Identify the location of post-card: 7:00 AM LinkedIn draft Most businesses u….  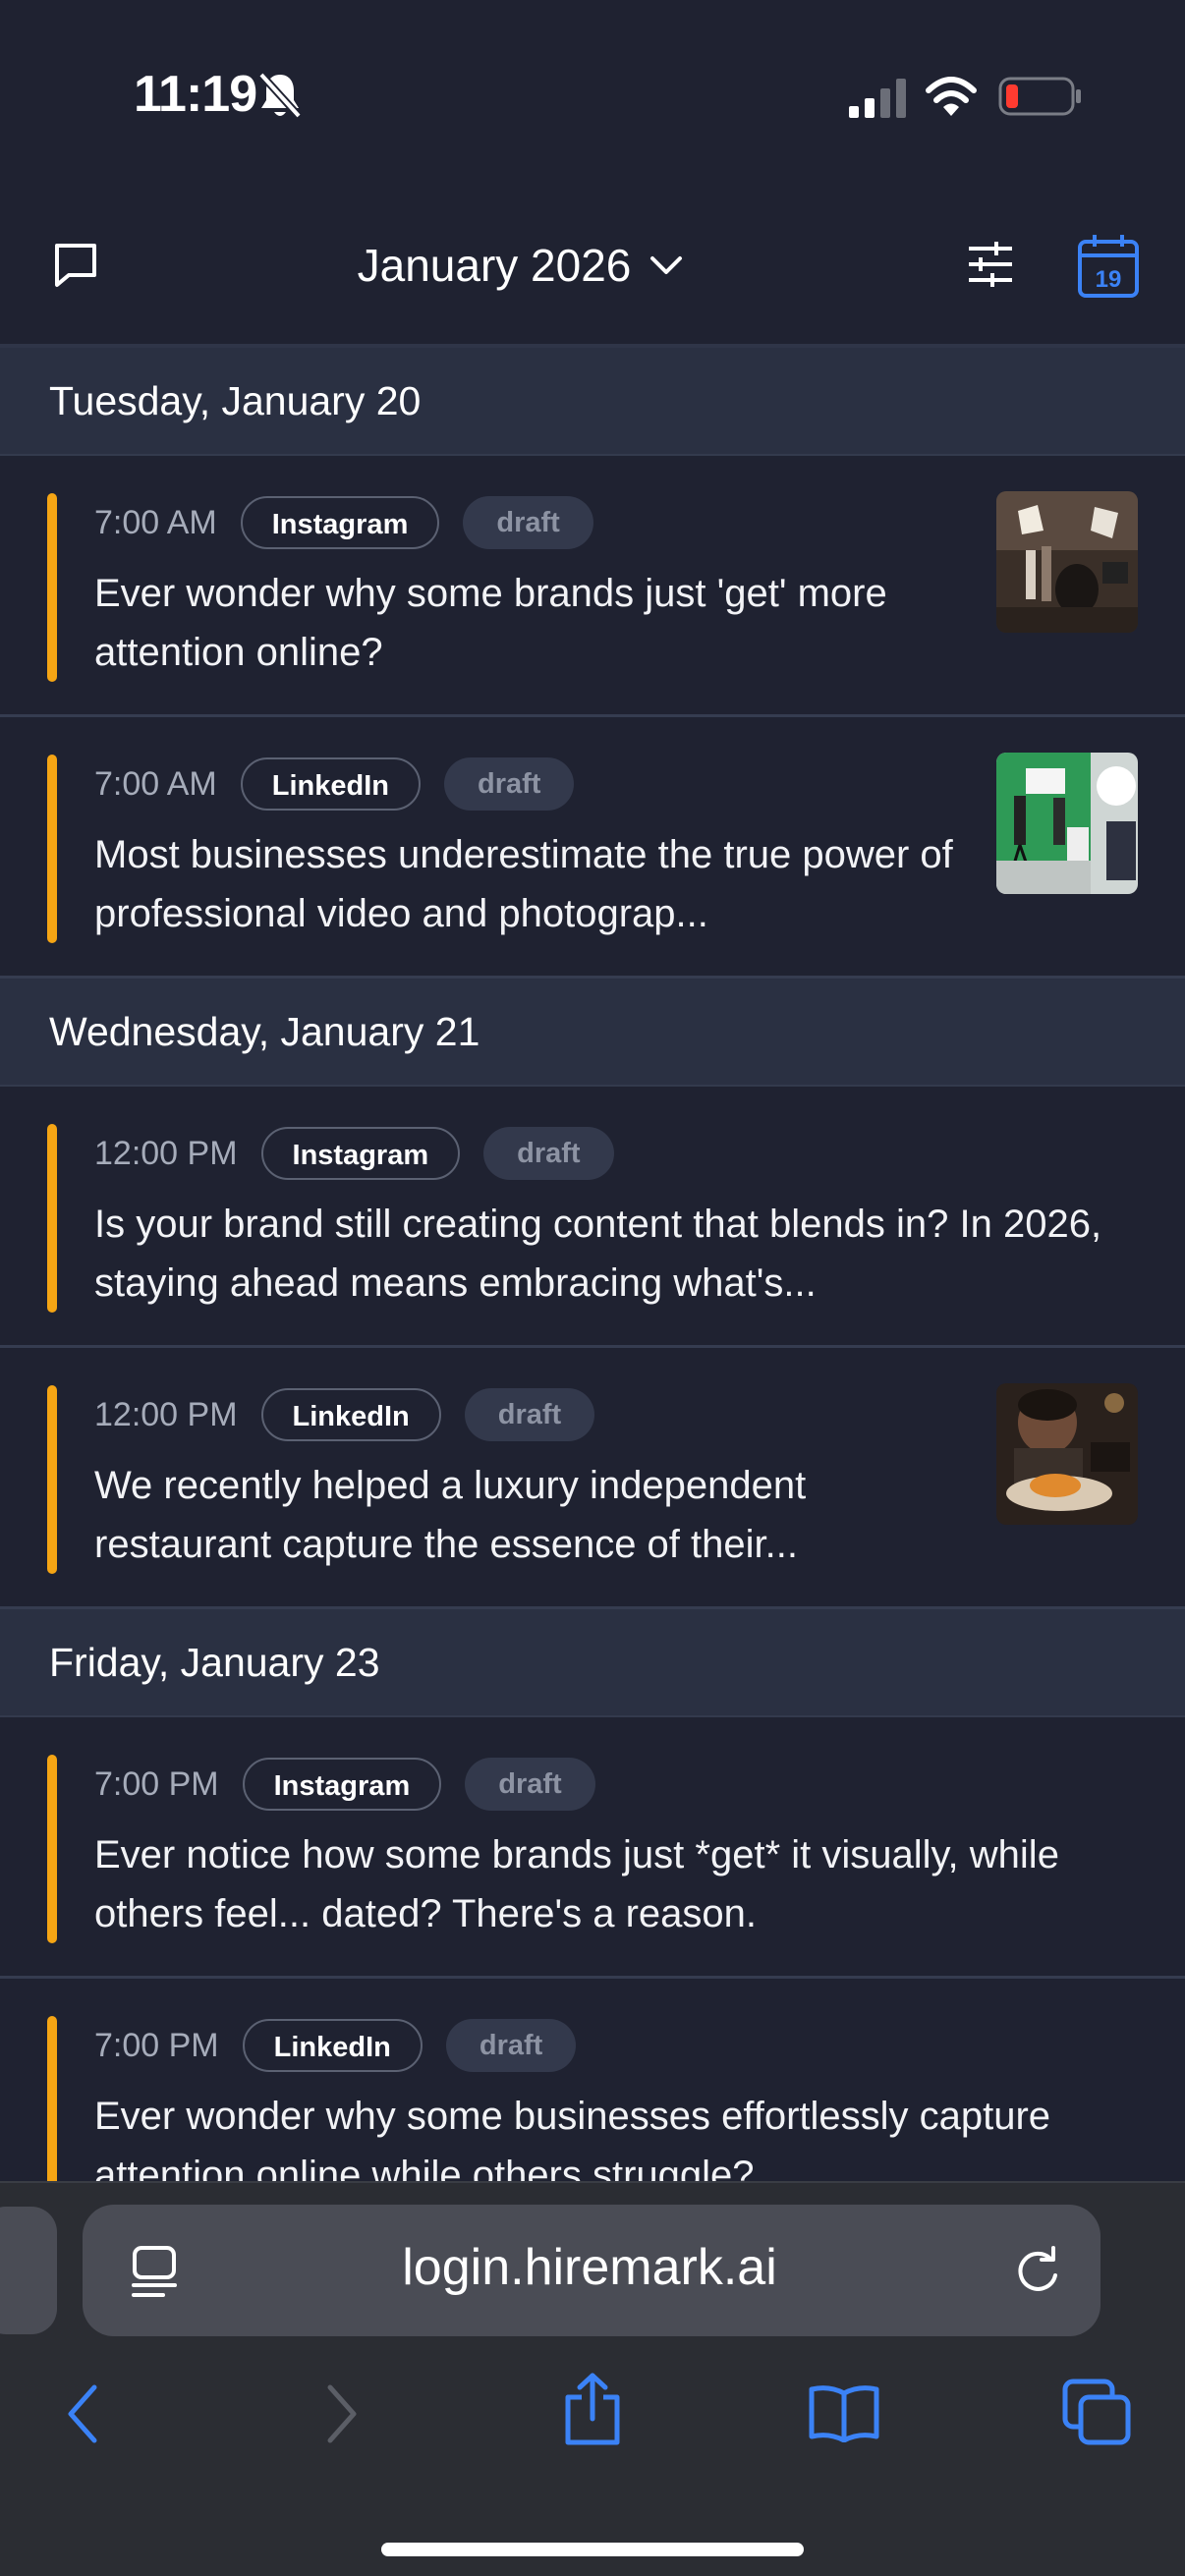
(592, 848).